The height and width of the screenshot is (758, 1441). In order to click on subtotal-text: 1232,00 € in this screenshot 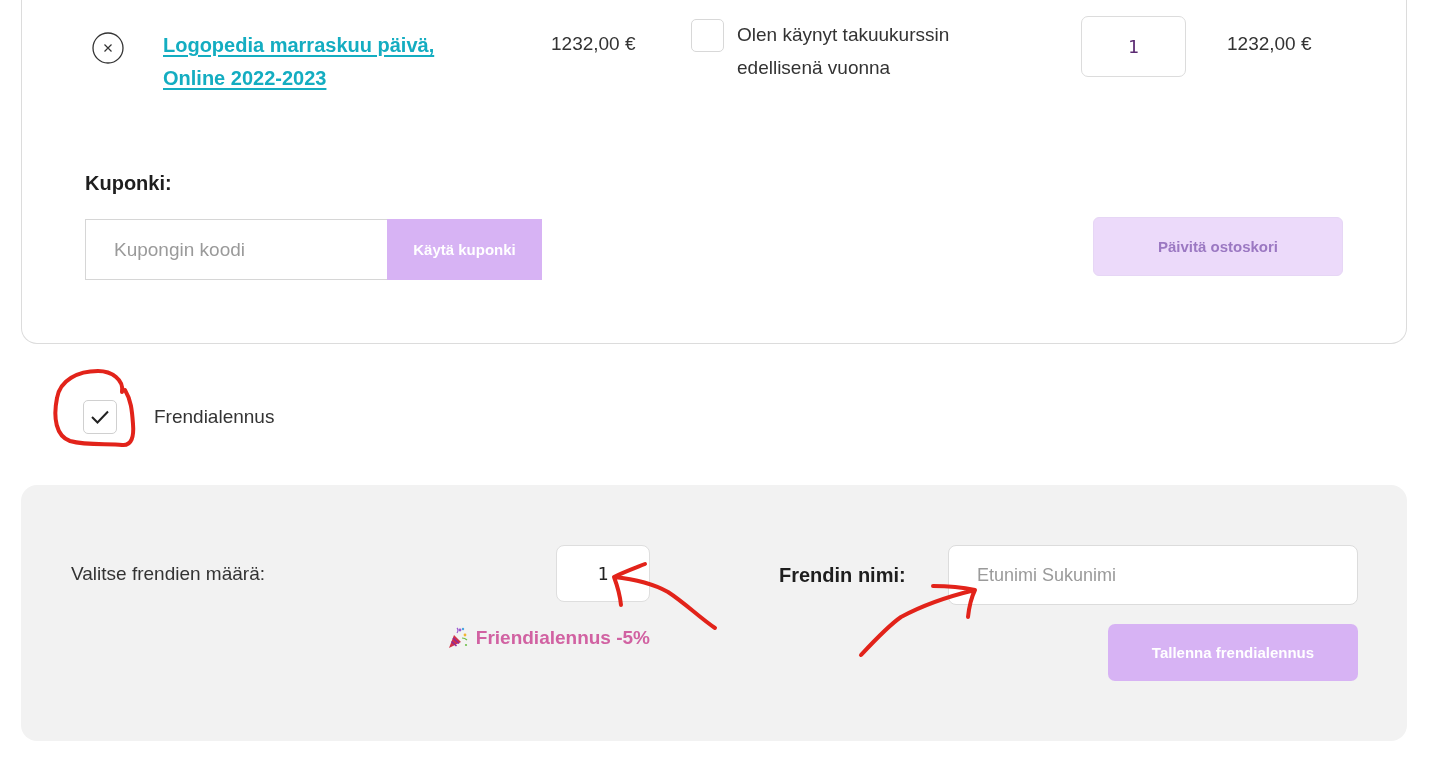, I will do `click(1269, 43)`.